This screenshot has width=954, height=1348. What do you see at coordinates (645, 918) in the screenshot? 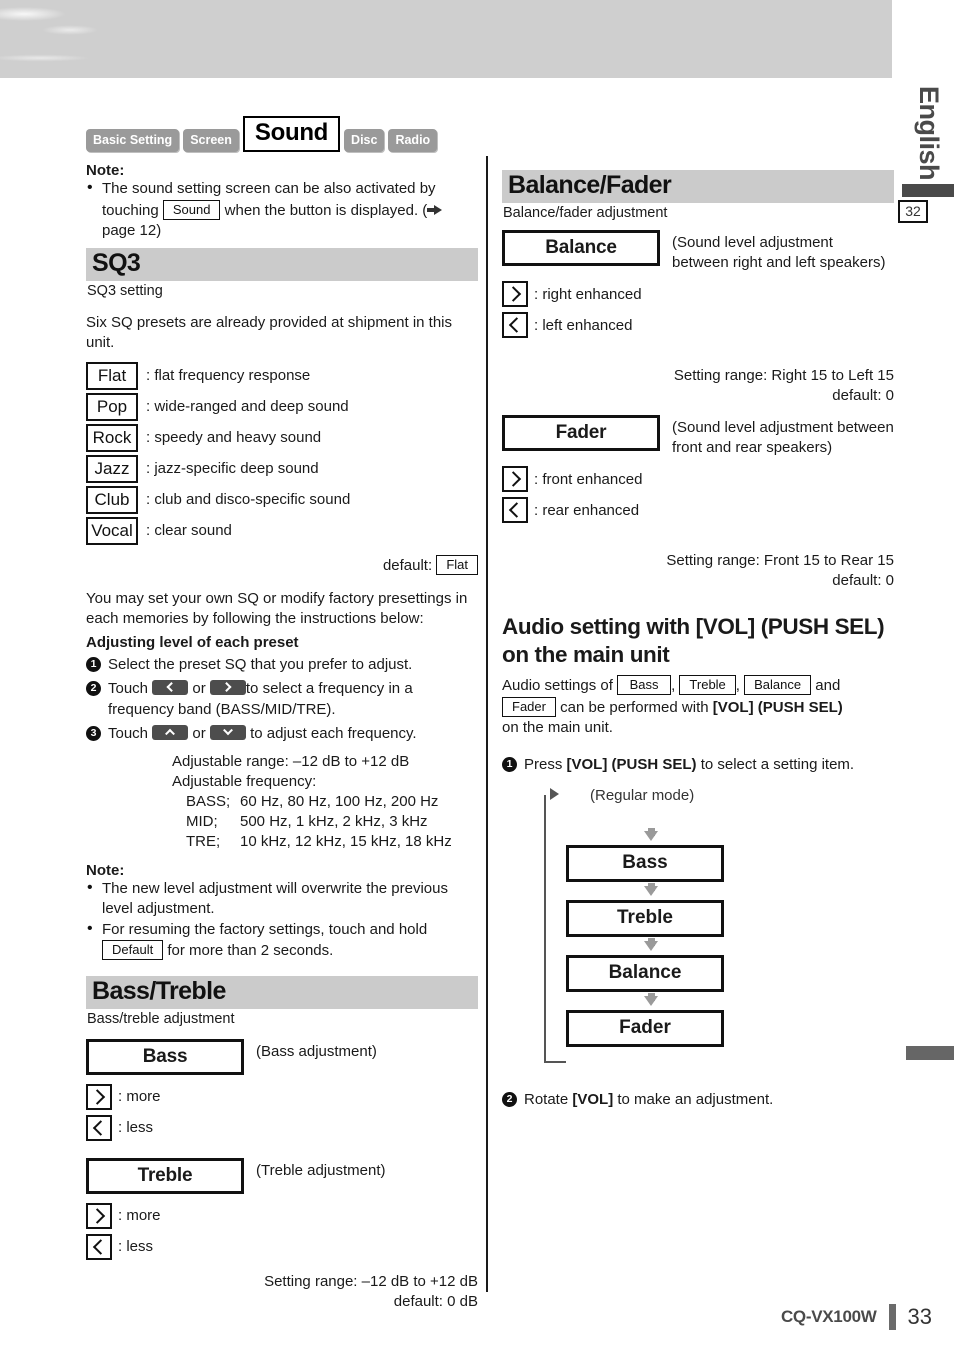
I see `flow-box-treble: Treble` at bounding box center [645, 918].